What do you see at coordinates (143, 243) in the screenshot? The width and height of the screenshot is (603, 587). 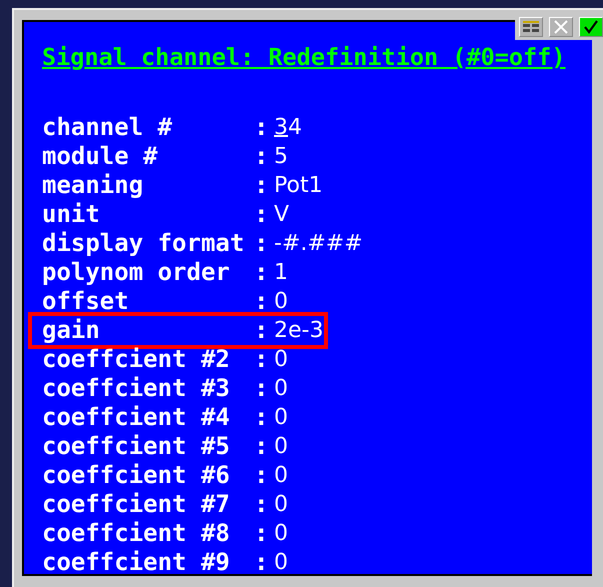 I see `field-label: display format` at bounding box center [143, 243].